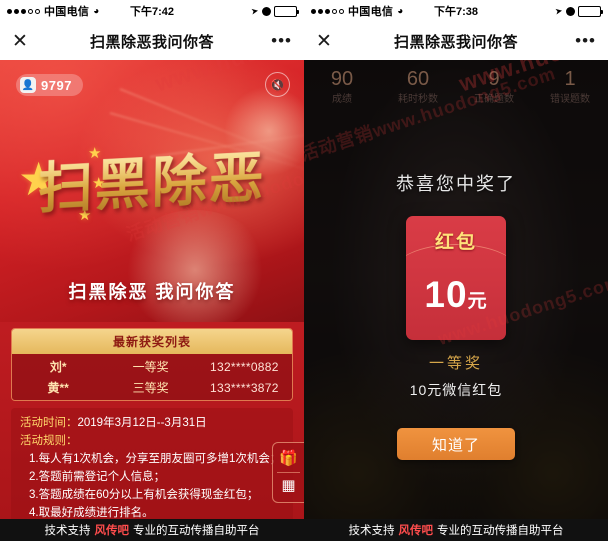  What do you see at coordinates (155, 459) in the screenshot?
I see `rule-item: 1.每人有1次机会，分享至朋友圈可多增1次机会；` at bounding box center [155, 459].